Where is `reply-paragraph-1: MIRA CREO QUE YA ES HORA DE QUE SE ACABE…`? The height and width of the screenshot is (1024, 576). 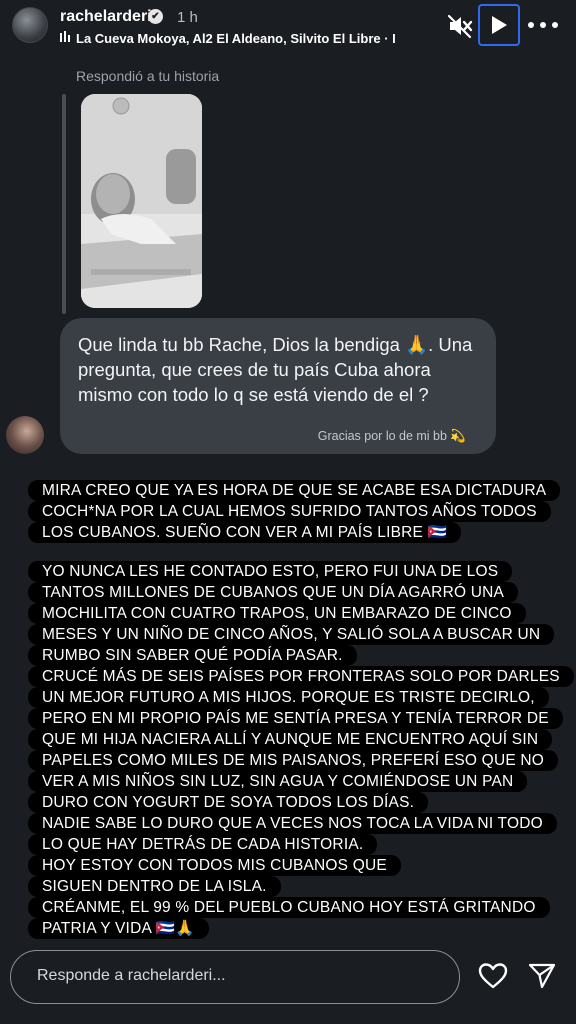
reply-paragraph-1: MIRA CREO QUE YA ES HORA DE QUE SE ACABE… is located at coordinates (294, 511).